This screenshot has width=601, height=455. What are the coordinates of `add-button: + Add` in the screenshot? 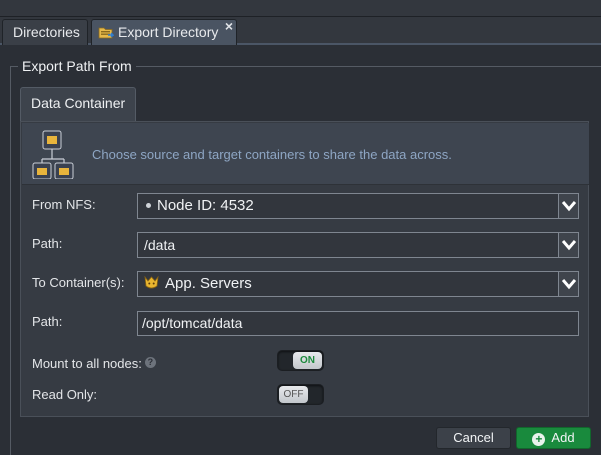 It's located at (553, 438).